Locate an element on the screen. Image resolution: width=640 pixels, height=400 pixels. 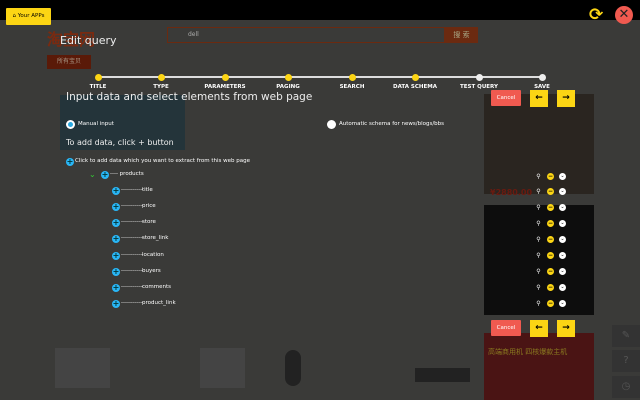
your-apps-label: Your APPs is located at coordinates (31, 16).